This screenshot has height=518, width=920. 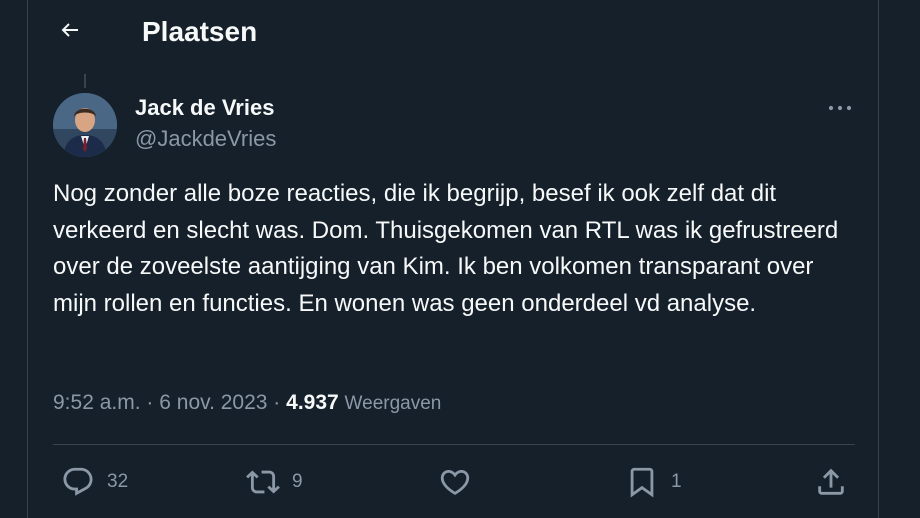 What do you see at coordinates (453, 32) in the screenshot?
I see `page-header: Plaatsen` at bounding box center [453, 32].